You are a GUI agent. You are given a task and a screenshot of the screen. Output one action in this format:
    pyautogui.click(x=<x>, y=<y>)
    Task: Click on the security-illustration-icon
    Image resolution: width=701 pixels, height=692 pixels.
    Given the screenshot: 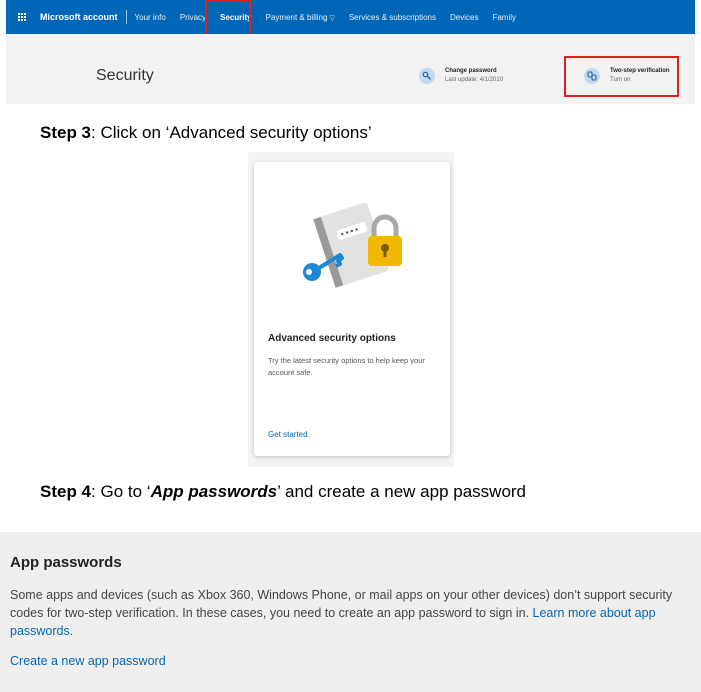 What is the action you would take?
    pyautogui.click(x=352, y=245)
    